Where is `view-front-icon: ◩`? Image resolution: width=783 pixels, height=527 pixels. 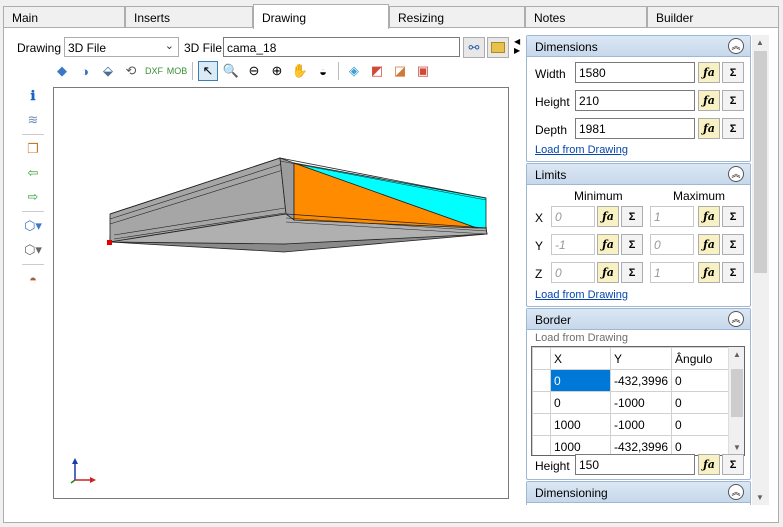
view-front-icon: ◩ is located at coordinates (377, 71).